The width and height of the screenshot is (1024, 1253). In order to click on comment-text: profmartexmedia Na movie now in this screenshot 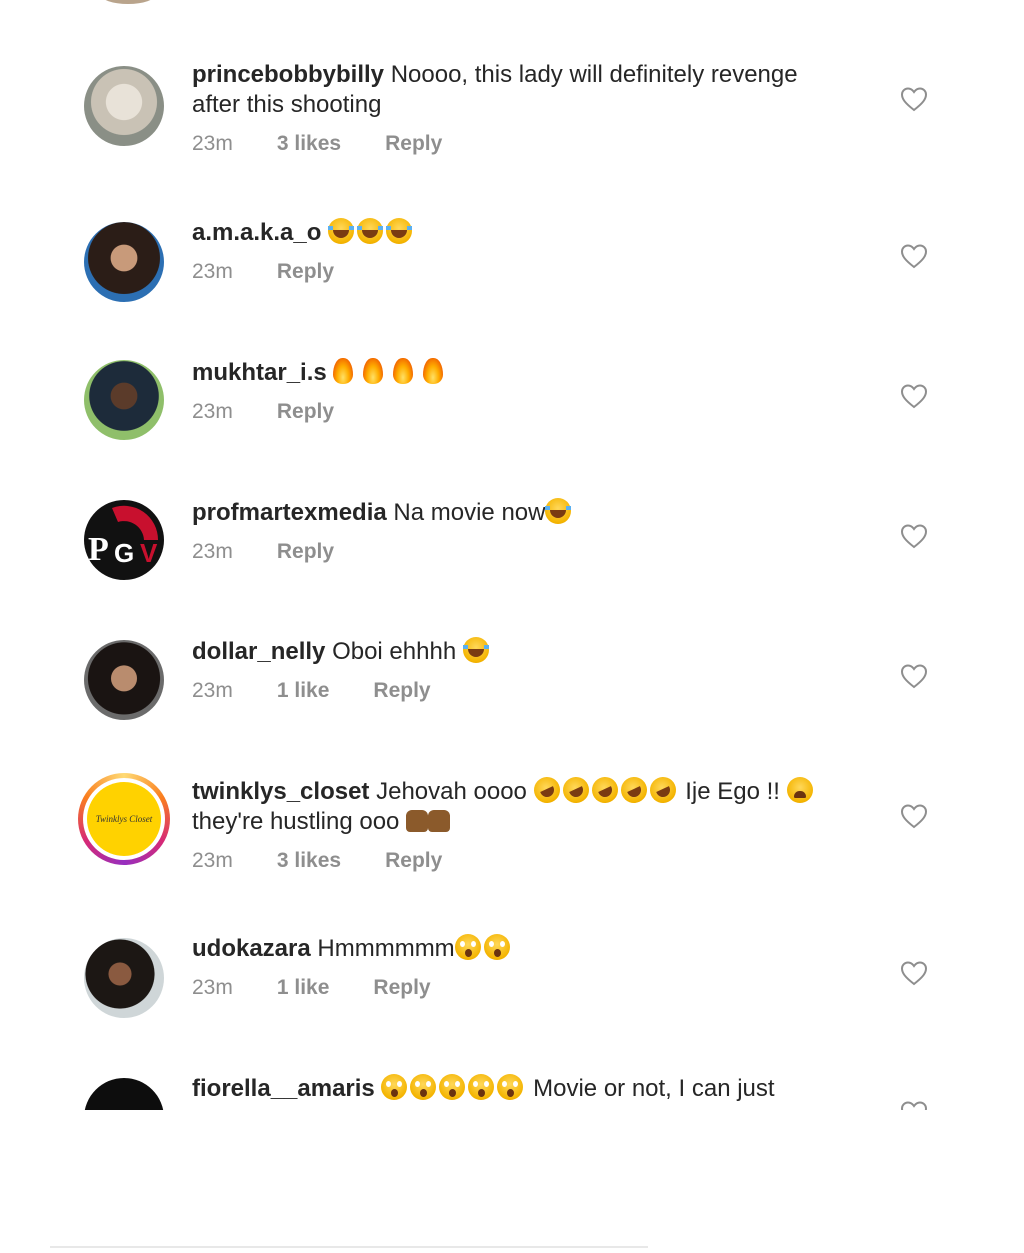, I will do `click(532, 513)`.